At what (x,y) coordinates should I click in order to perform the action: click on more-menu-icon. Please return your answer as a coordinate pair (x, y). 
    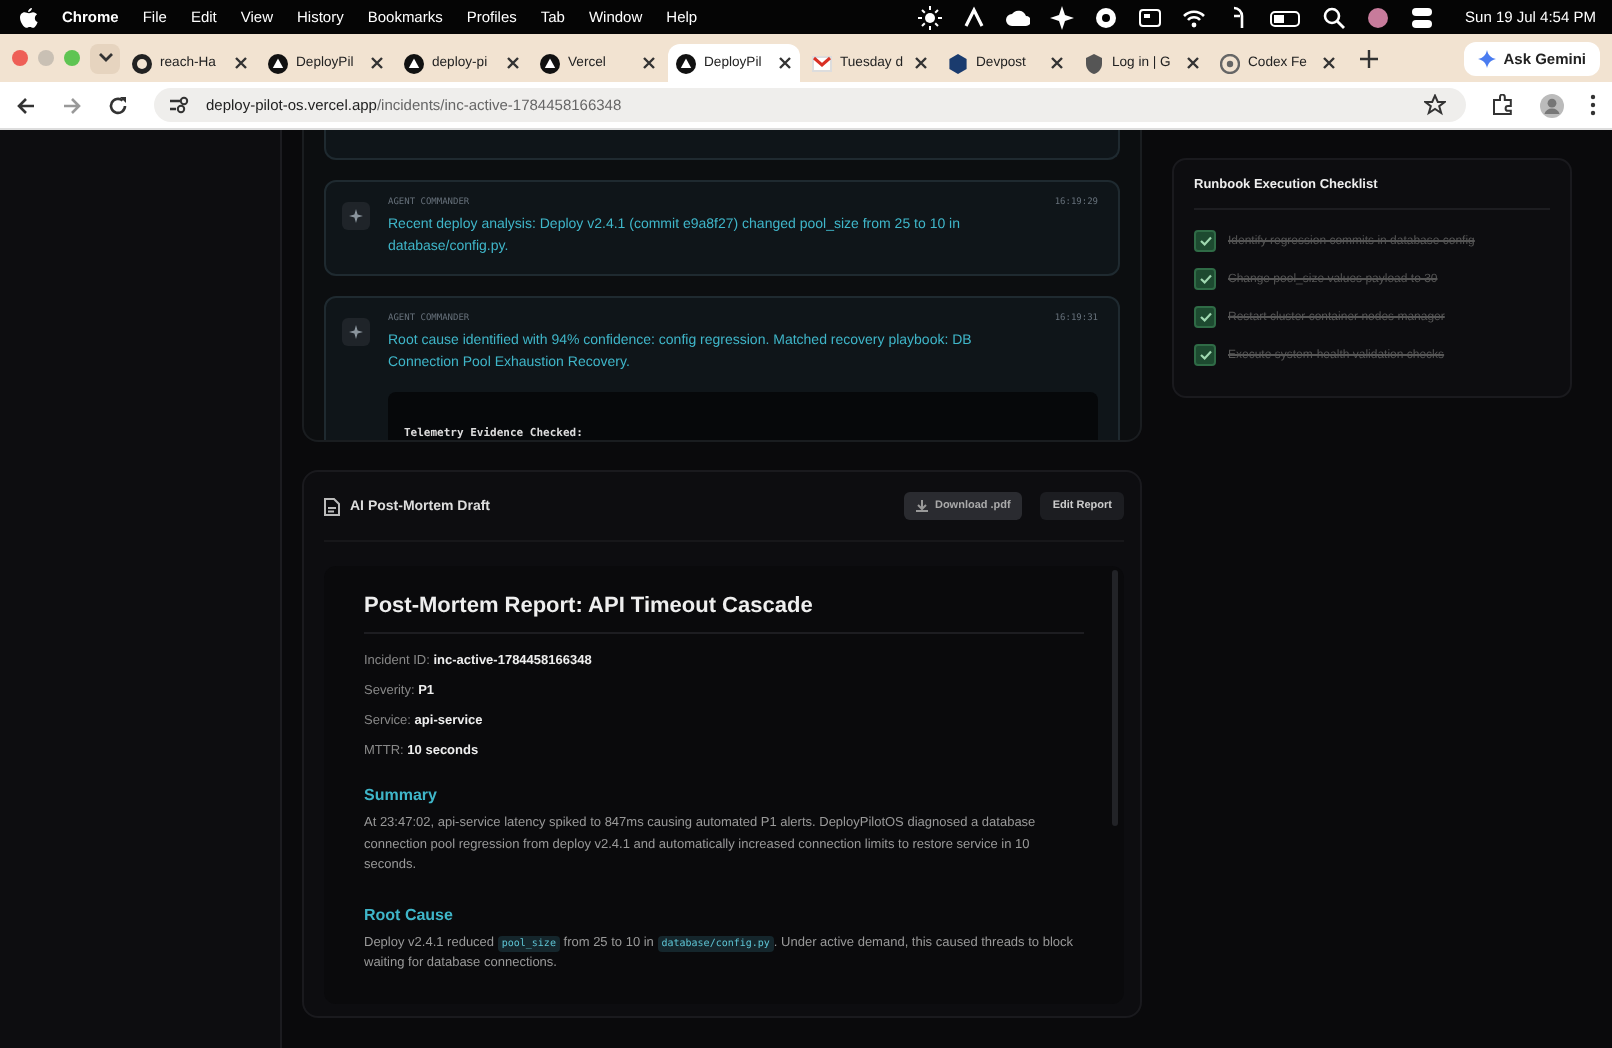
    Looking at the image, I should click on (1593, 105).